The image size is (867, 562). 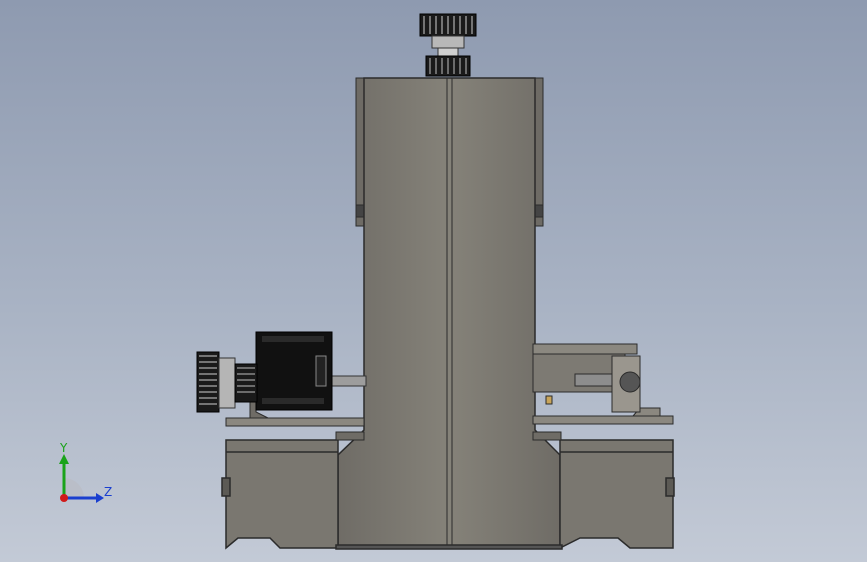 What do you see at coordinates (448, 45) in the screenshot?
I see `top-pulley-assembly` at bounding box center [448, 45].